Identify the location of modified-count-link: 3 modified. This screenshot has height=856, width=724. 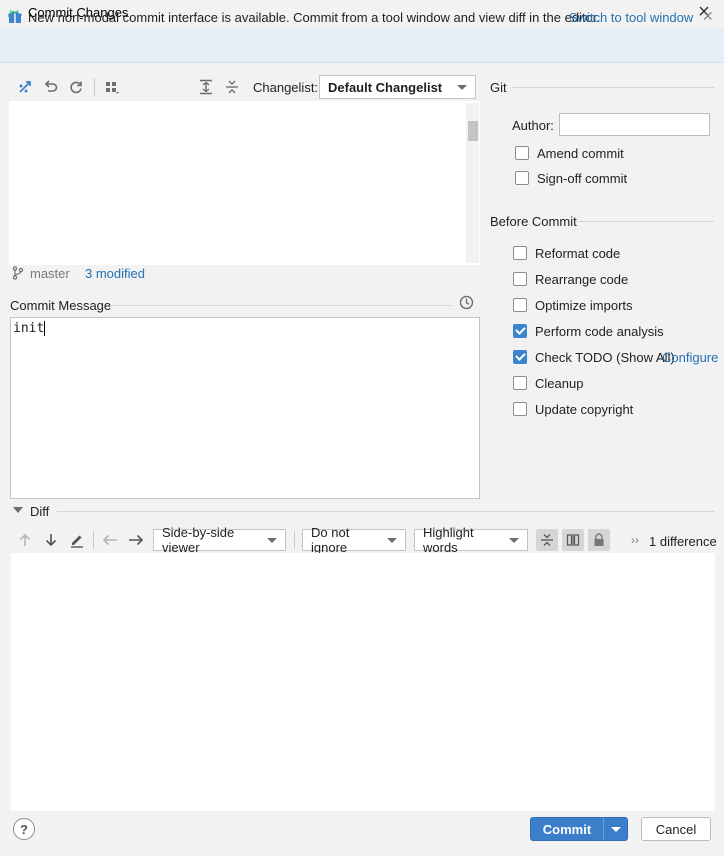
(115, 273).